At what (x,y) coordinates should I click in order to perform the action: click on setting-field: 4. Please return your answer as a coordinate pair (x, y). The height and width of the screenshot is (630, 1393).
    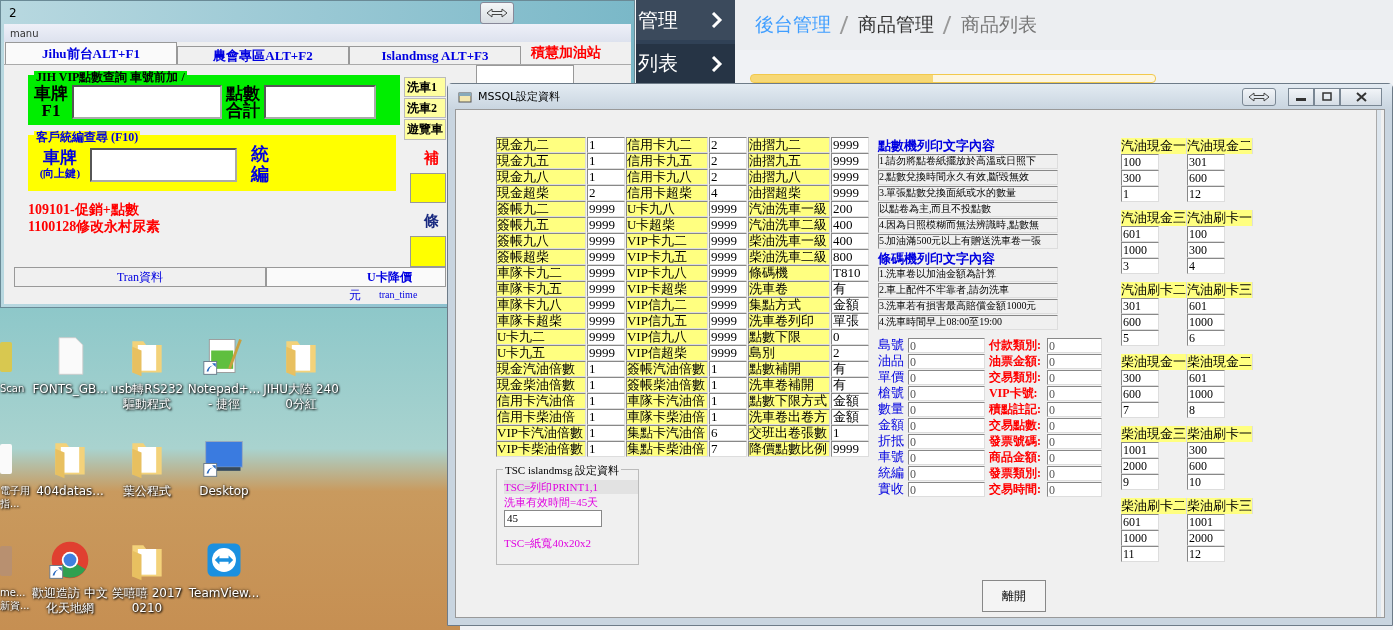
    Looking at the image, I should click on (727, 193).